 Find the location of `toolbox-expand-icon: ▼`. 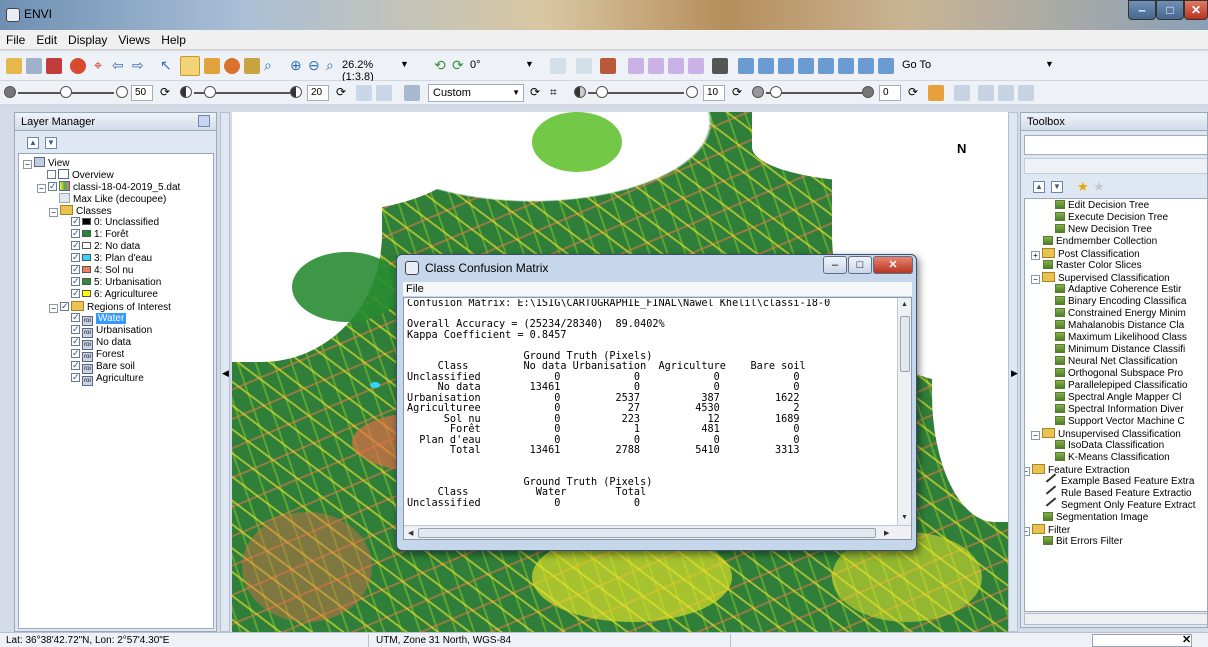

toolbox-expand-icon: ▼ is located at coordinates (1057, 187).